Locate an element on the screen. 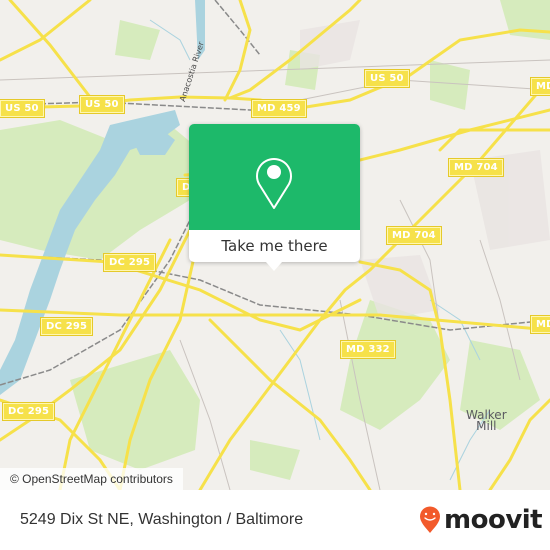 This screenshot has height=550, width=550. take-me-there-button: Take me there is located at coordinates (274, 246).